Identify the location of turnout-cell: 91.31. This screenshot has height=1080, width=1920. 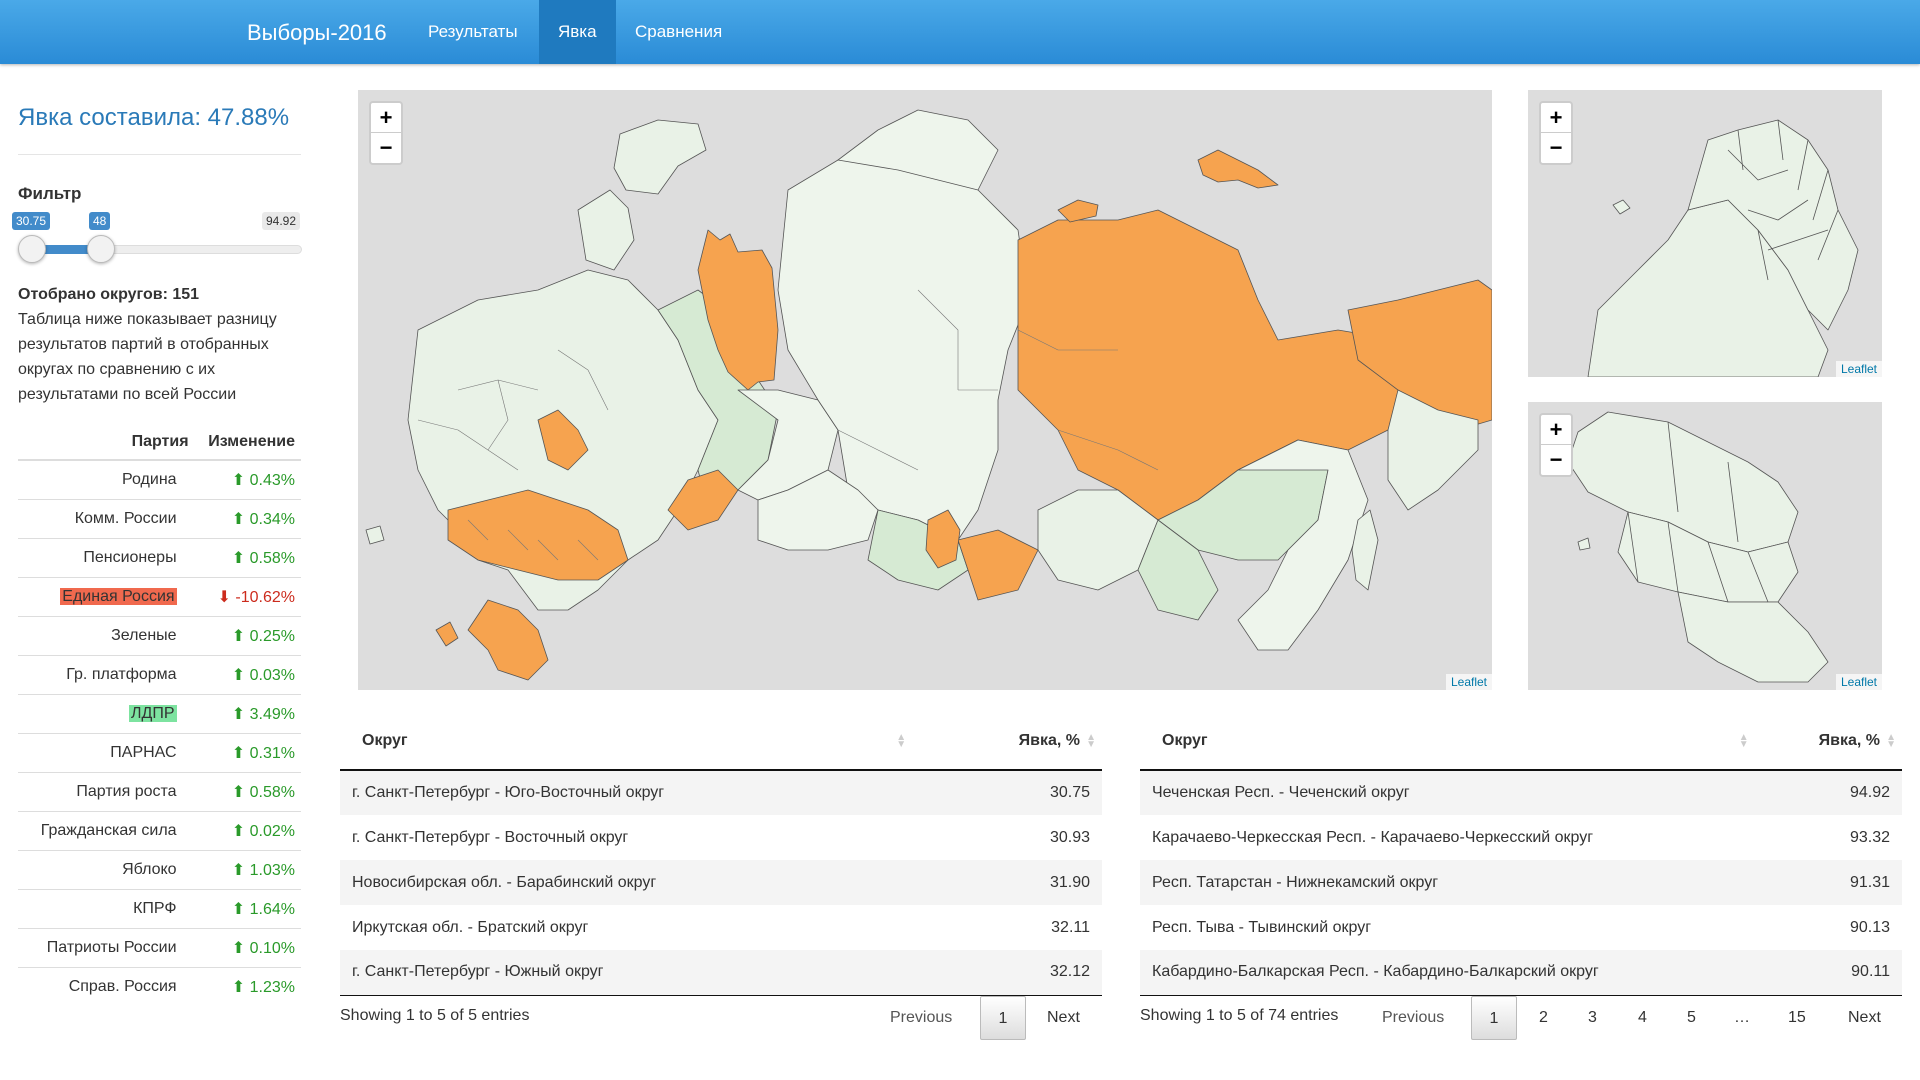
(1832, 882).